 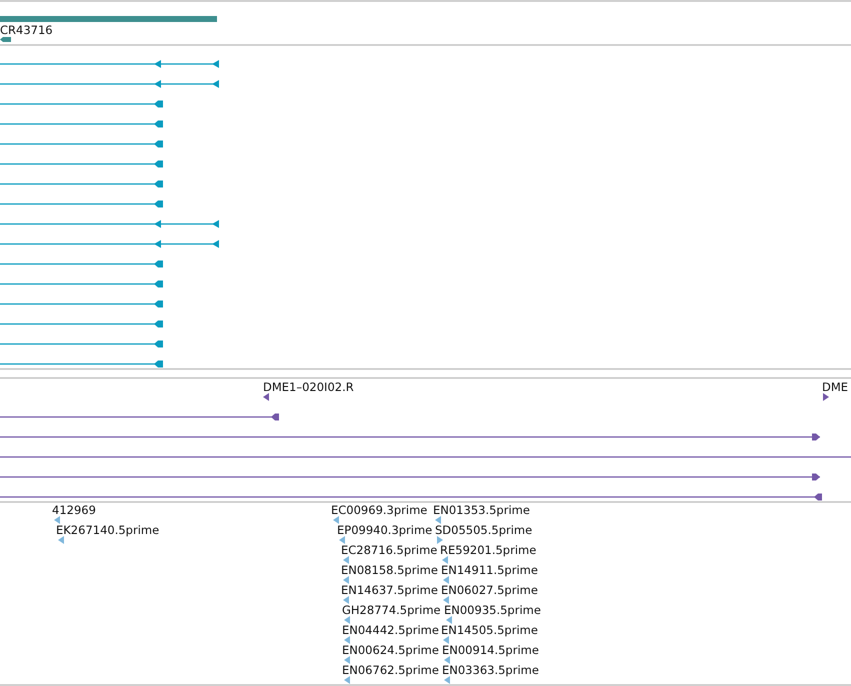 What do you see at coordinates (490, 670) in the screenshot?
I see `est-label: EN03363.5prime` at bounding box center [490, 670].